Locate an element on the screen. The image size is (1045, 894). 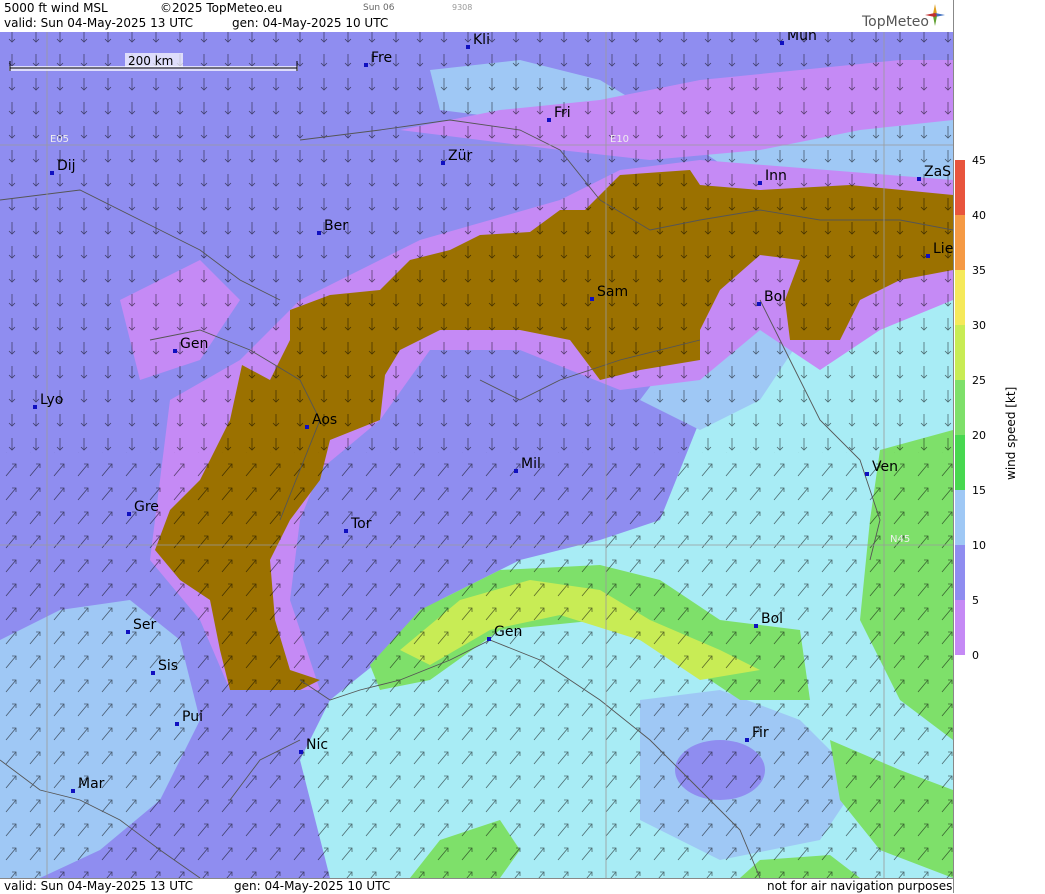
city-label: Lyo is located at coordinates (51, 400).